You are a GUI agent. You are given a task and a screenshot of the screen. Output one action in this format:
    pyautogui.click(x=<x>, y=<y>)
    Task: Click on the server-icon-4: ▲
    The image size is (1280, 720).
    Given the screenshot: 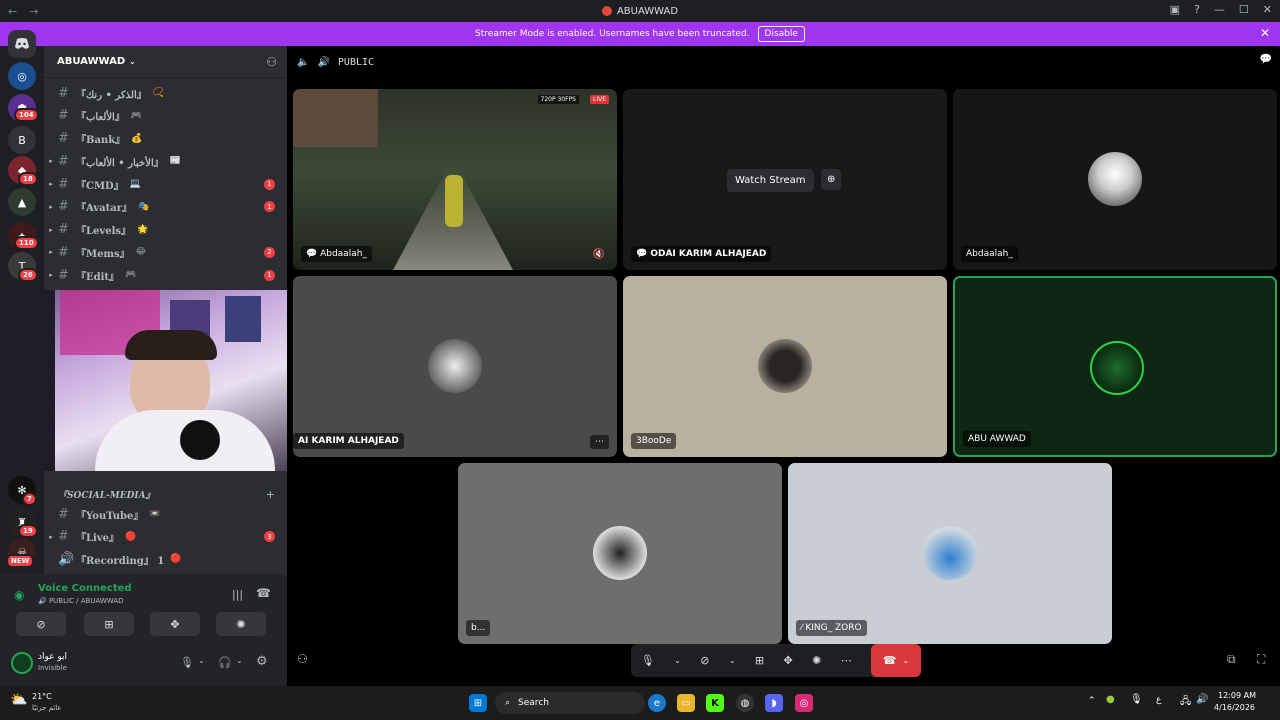 What is the action you would take?
    pyautogui.click(x=22, y=202)
    